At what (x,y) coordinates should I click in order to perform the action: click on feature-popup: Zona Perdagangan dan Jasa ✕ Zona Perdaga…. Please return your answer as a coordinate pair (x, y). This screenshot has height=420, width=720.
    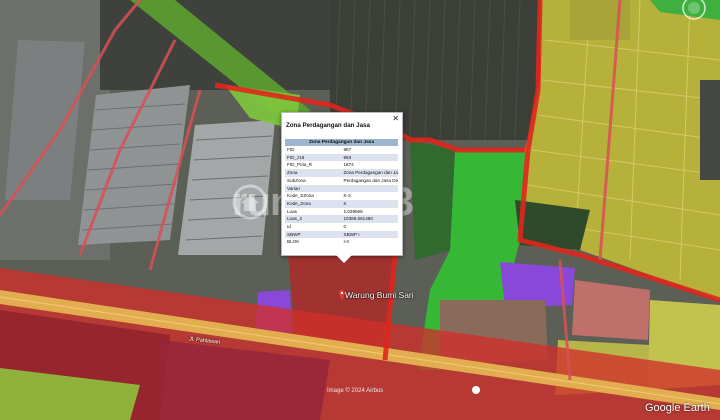
    Looking at the image, I should click on (342, 187).